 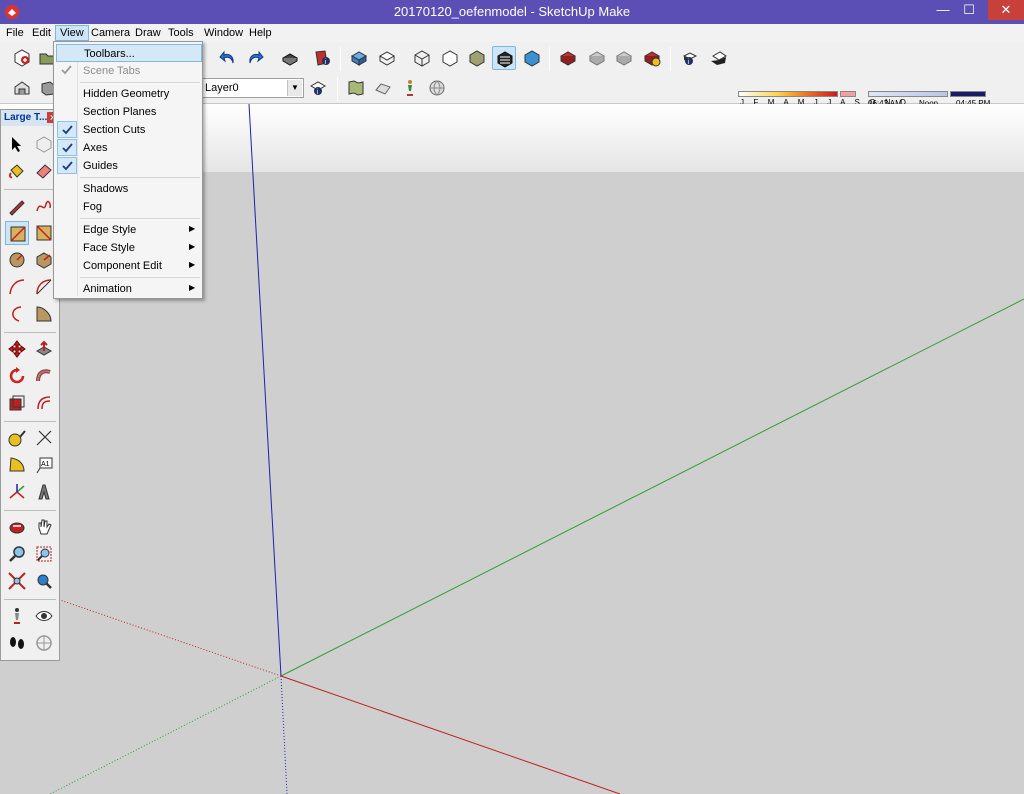 What do you see at coordinates (30, 189) in the screenshot?
I see `tool-separator` at bounding box center [30, 189].